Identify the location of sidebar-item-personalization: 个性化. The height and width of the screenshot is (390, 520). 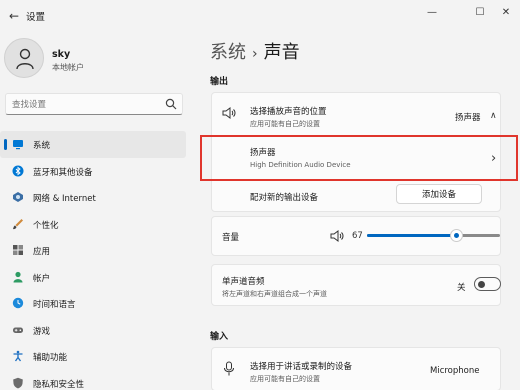
(93, 224).